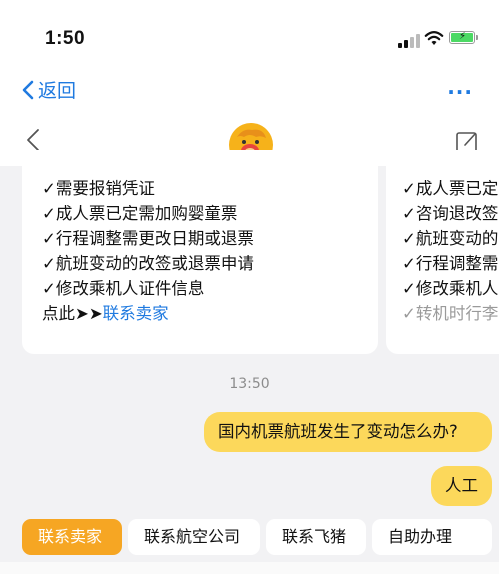 This screenshot has height=574, width=499. I want to click on back-label: 返回, so click(57, 91).